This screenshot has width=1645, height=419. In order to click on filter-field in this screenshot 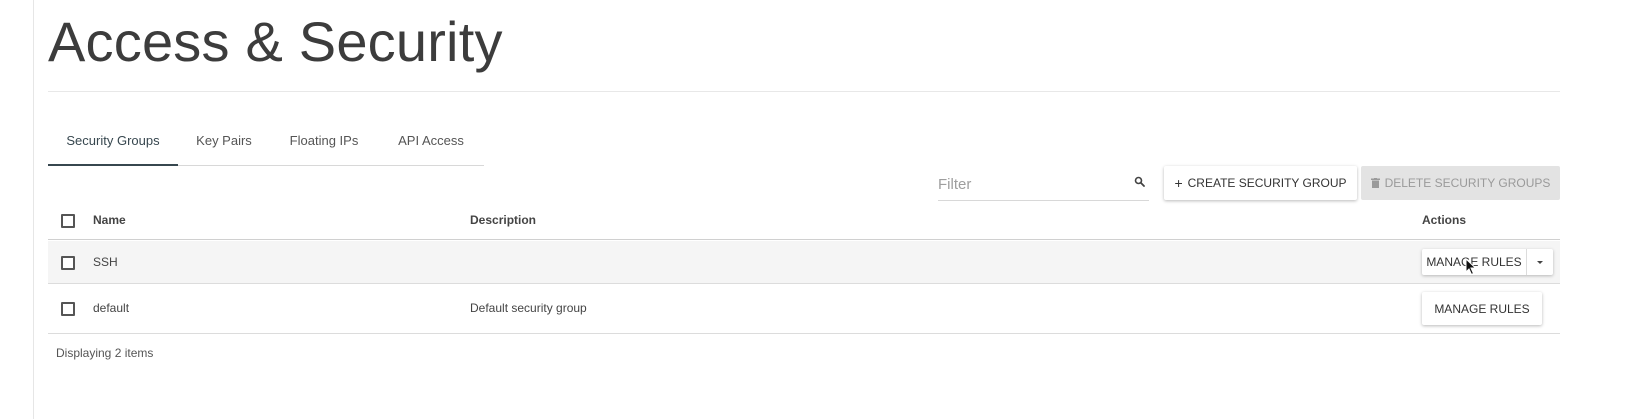, I will do `click(1043, 183)`.